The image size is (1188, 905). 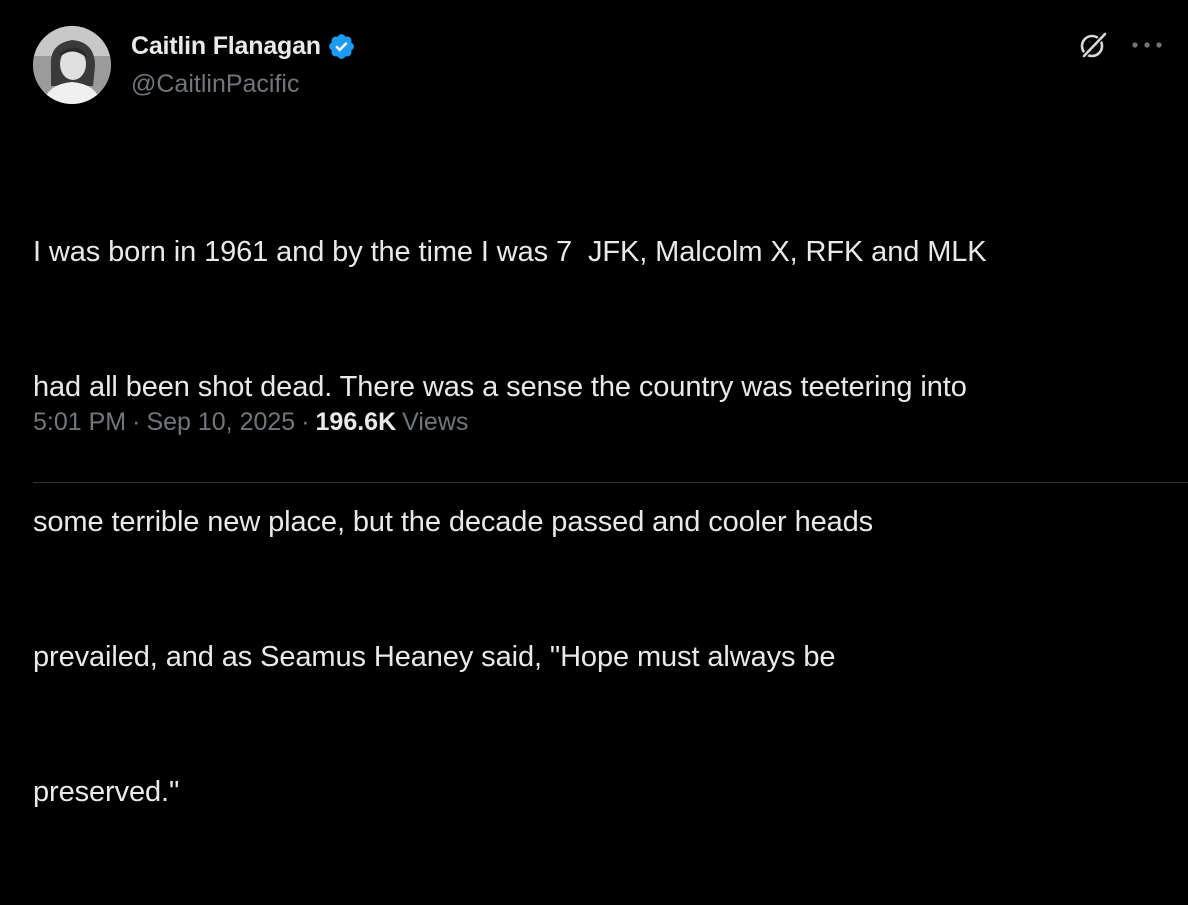 What do you see at coordinates (435, 422) in the screenshot?
I see `views-label: Views` at bounding box center [435, 422].